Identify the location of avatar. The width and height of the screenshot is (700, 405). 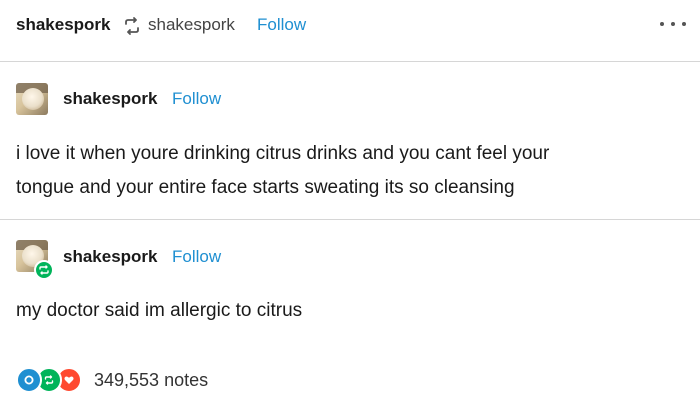
(32, 99).